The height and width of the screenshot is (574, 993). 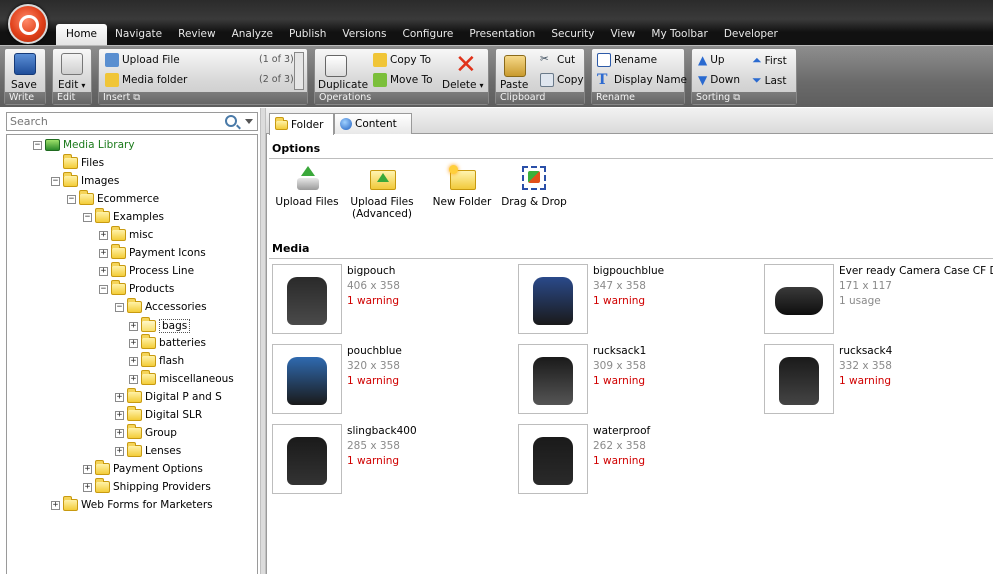 What do you see at coordinates (148, 449) in the screenshot?
I see `tree-item-lenses: + Lenses` at bounding box center [148, 449].